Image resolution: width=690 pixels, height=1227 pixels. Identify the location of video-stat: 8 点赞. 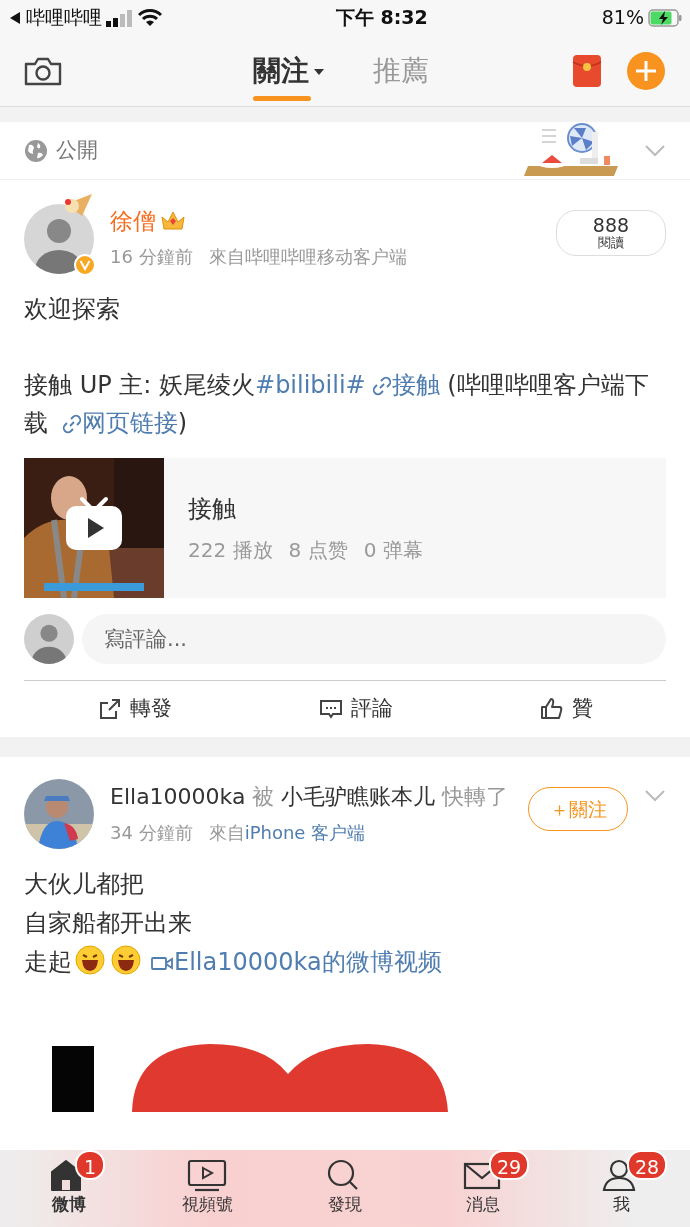
(318, 550).